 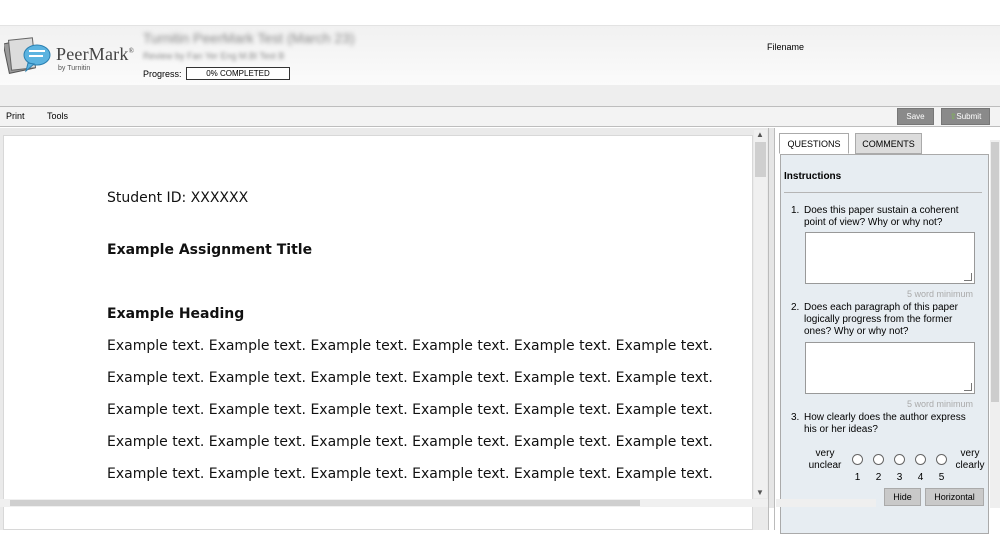 What do you see at coordinates (795, 210) in the screenshot?
I see `question-number: 1.` at bounding box center [795, 210].